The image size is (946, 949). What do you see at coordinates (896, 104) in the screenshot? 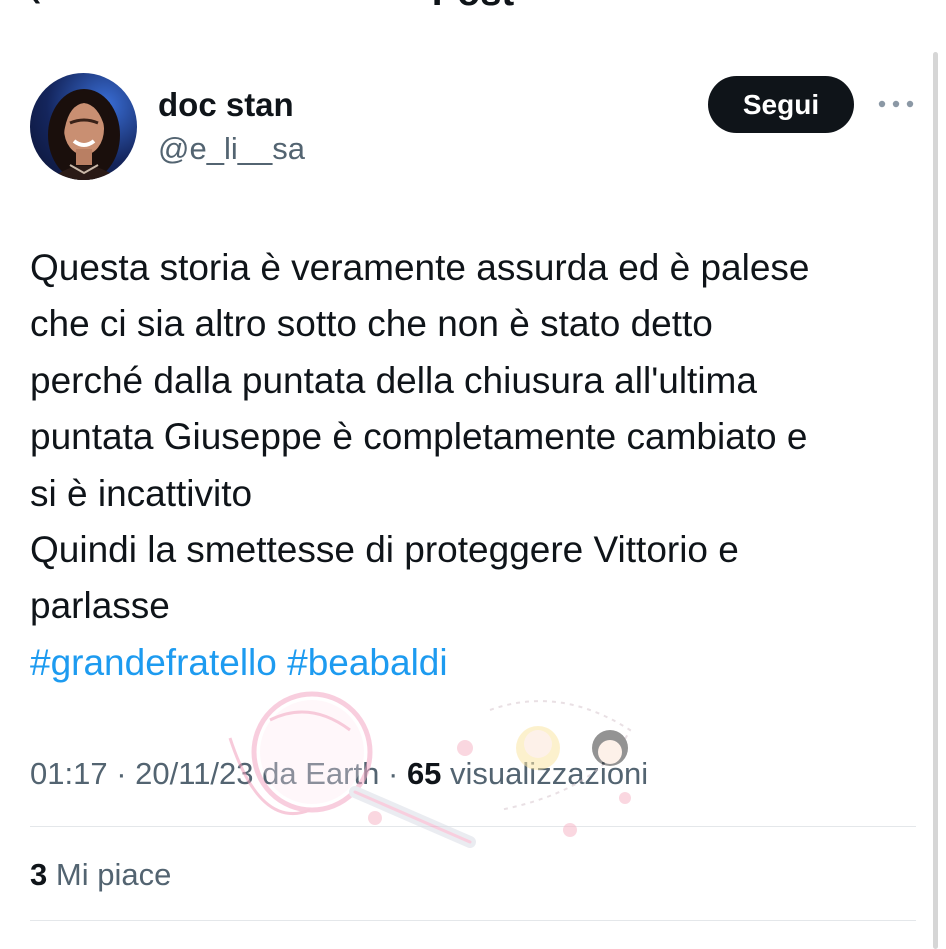
I see `ellipsis-icon` at bounding box center [896, 104].